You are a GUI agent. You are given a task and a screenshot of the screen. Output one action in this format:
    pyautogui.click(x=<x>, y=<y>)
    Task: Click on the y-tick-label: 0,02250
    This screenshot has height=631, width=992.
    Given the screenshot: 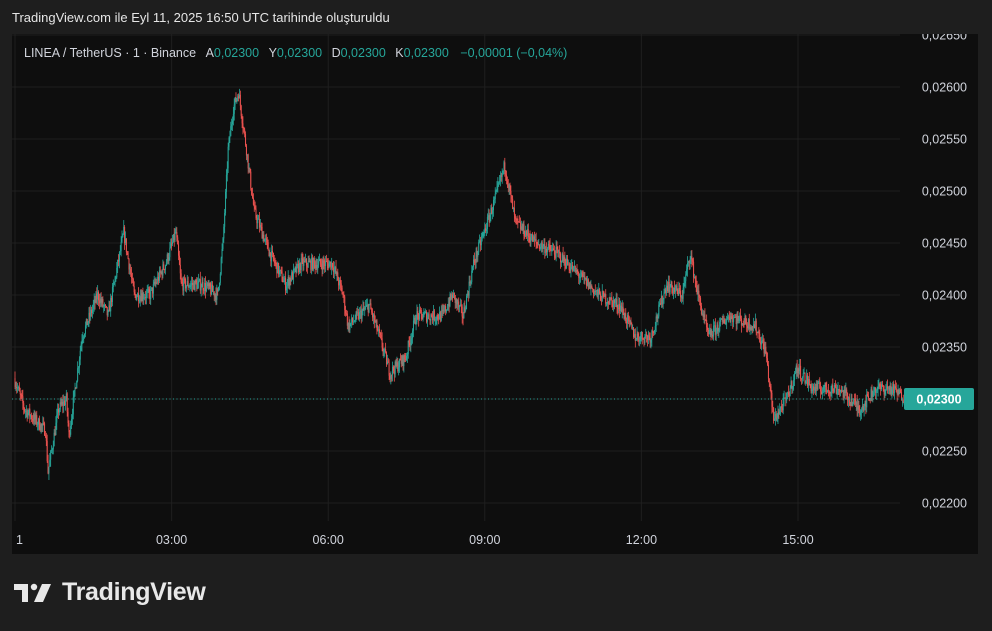 What is the action you would take?
    pyautogui.click(x=944, y=452)
    